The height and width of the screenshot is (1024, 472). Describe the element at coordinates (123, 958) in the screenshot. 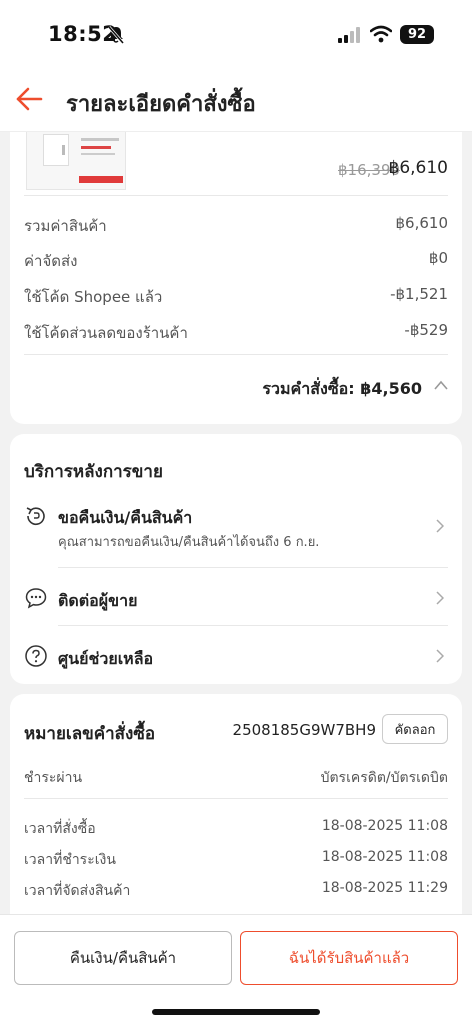

I see `return-refund-button: คืนเงิน/คืนสินค้า` at that location.